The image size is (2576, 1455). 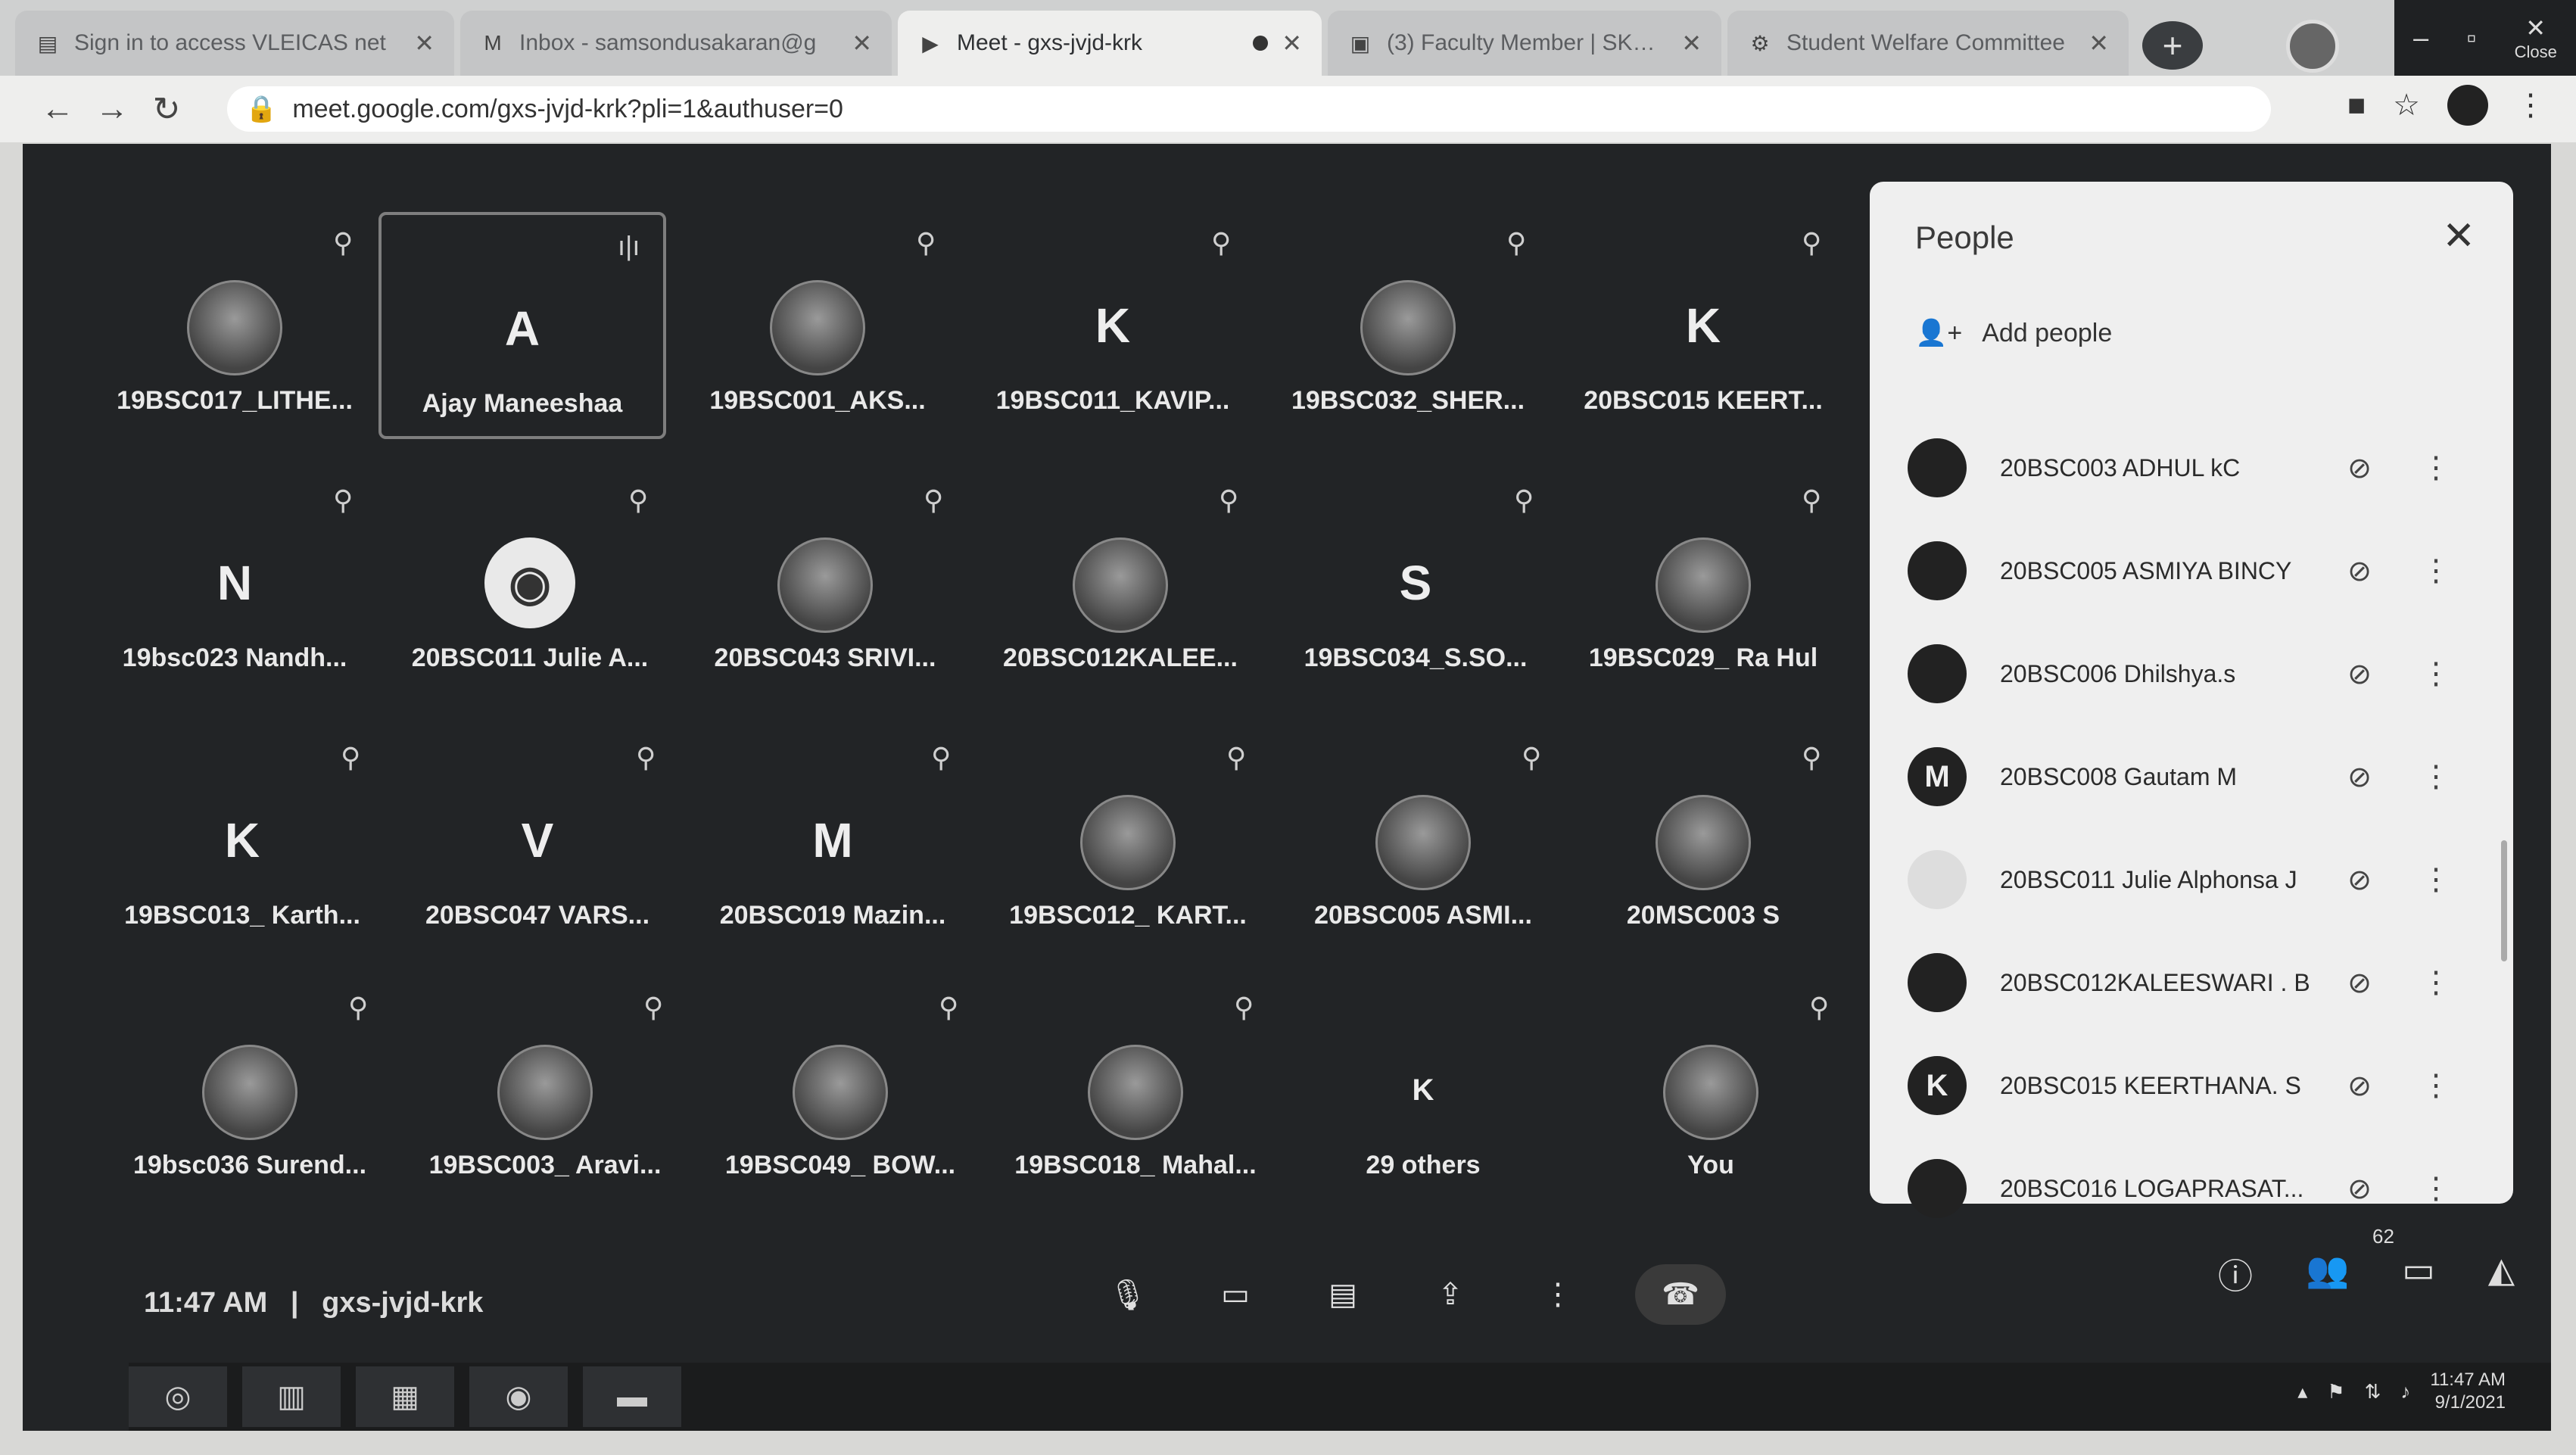 I want to click on activities-icon: ◭, so click(x=2501, y=1274).